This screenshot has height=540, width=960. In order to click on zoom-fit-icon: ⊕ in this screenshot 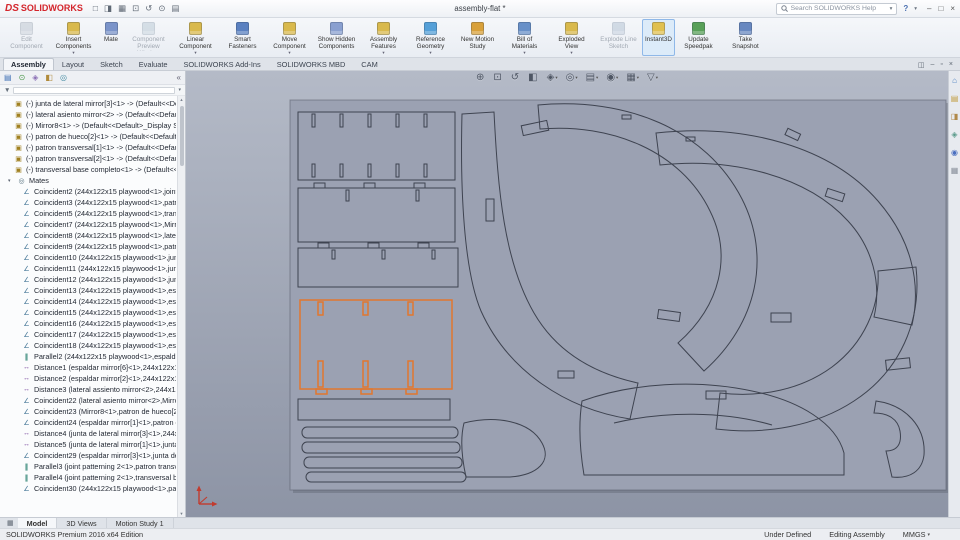, I will do `click(480, 77)`.